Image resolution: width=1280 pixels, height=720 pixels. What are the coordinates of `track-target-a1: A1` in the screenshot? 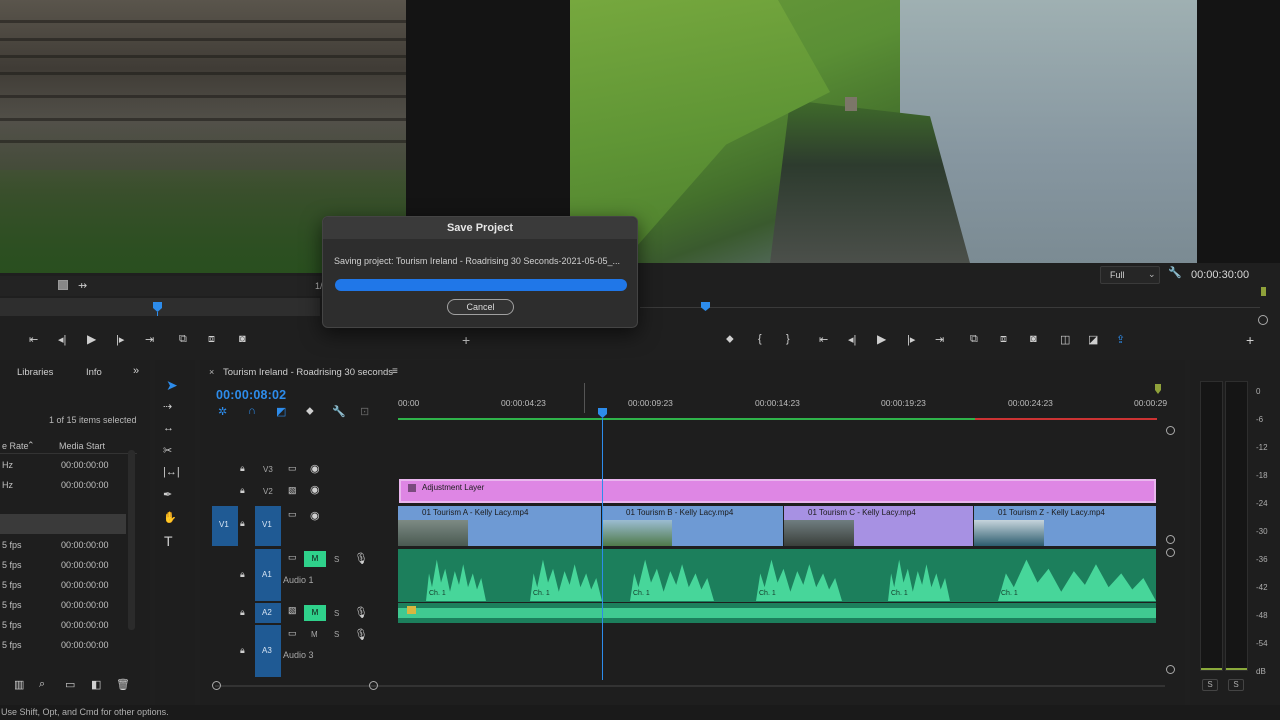 It's located at (268, 575).